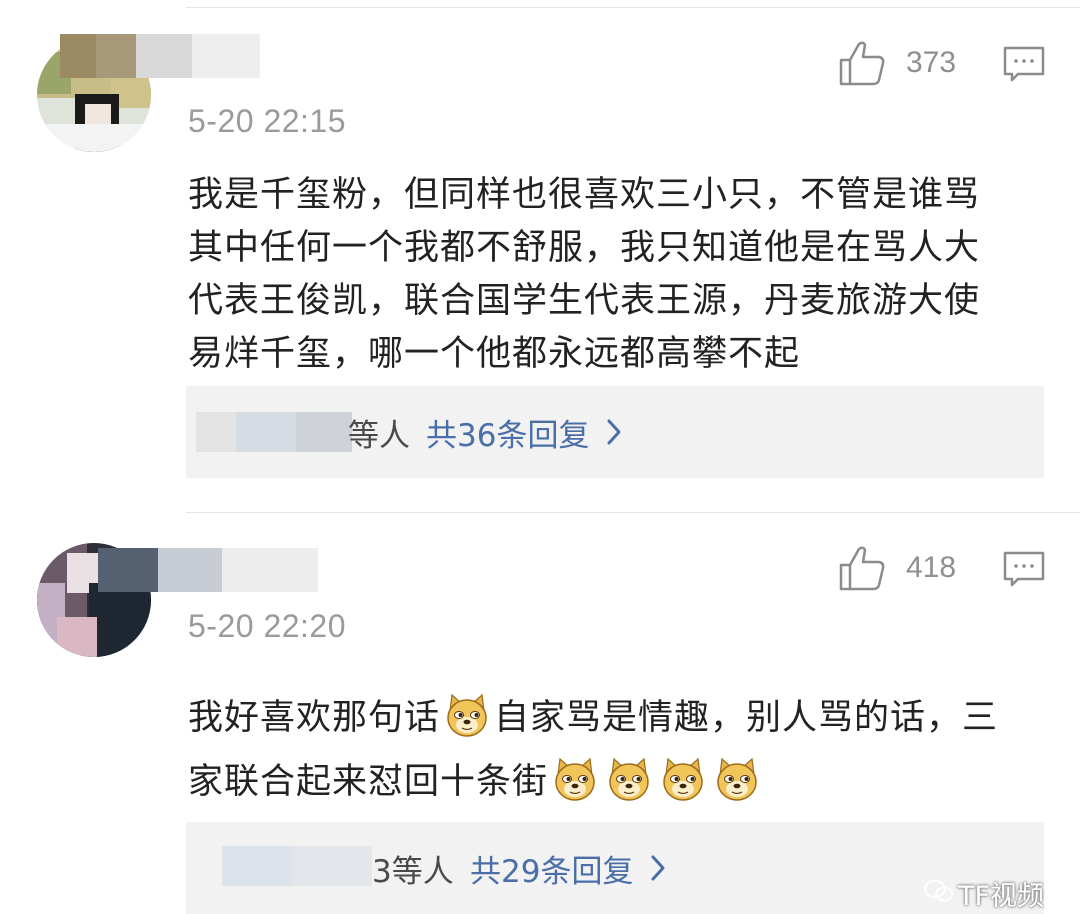 The height and width of the screenshot is (914, 1080). I want to click on top-divider, so click(633, 7).